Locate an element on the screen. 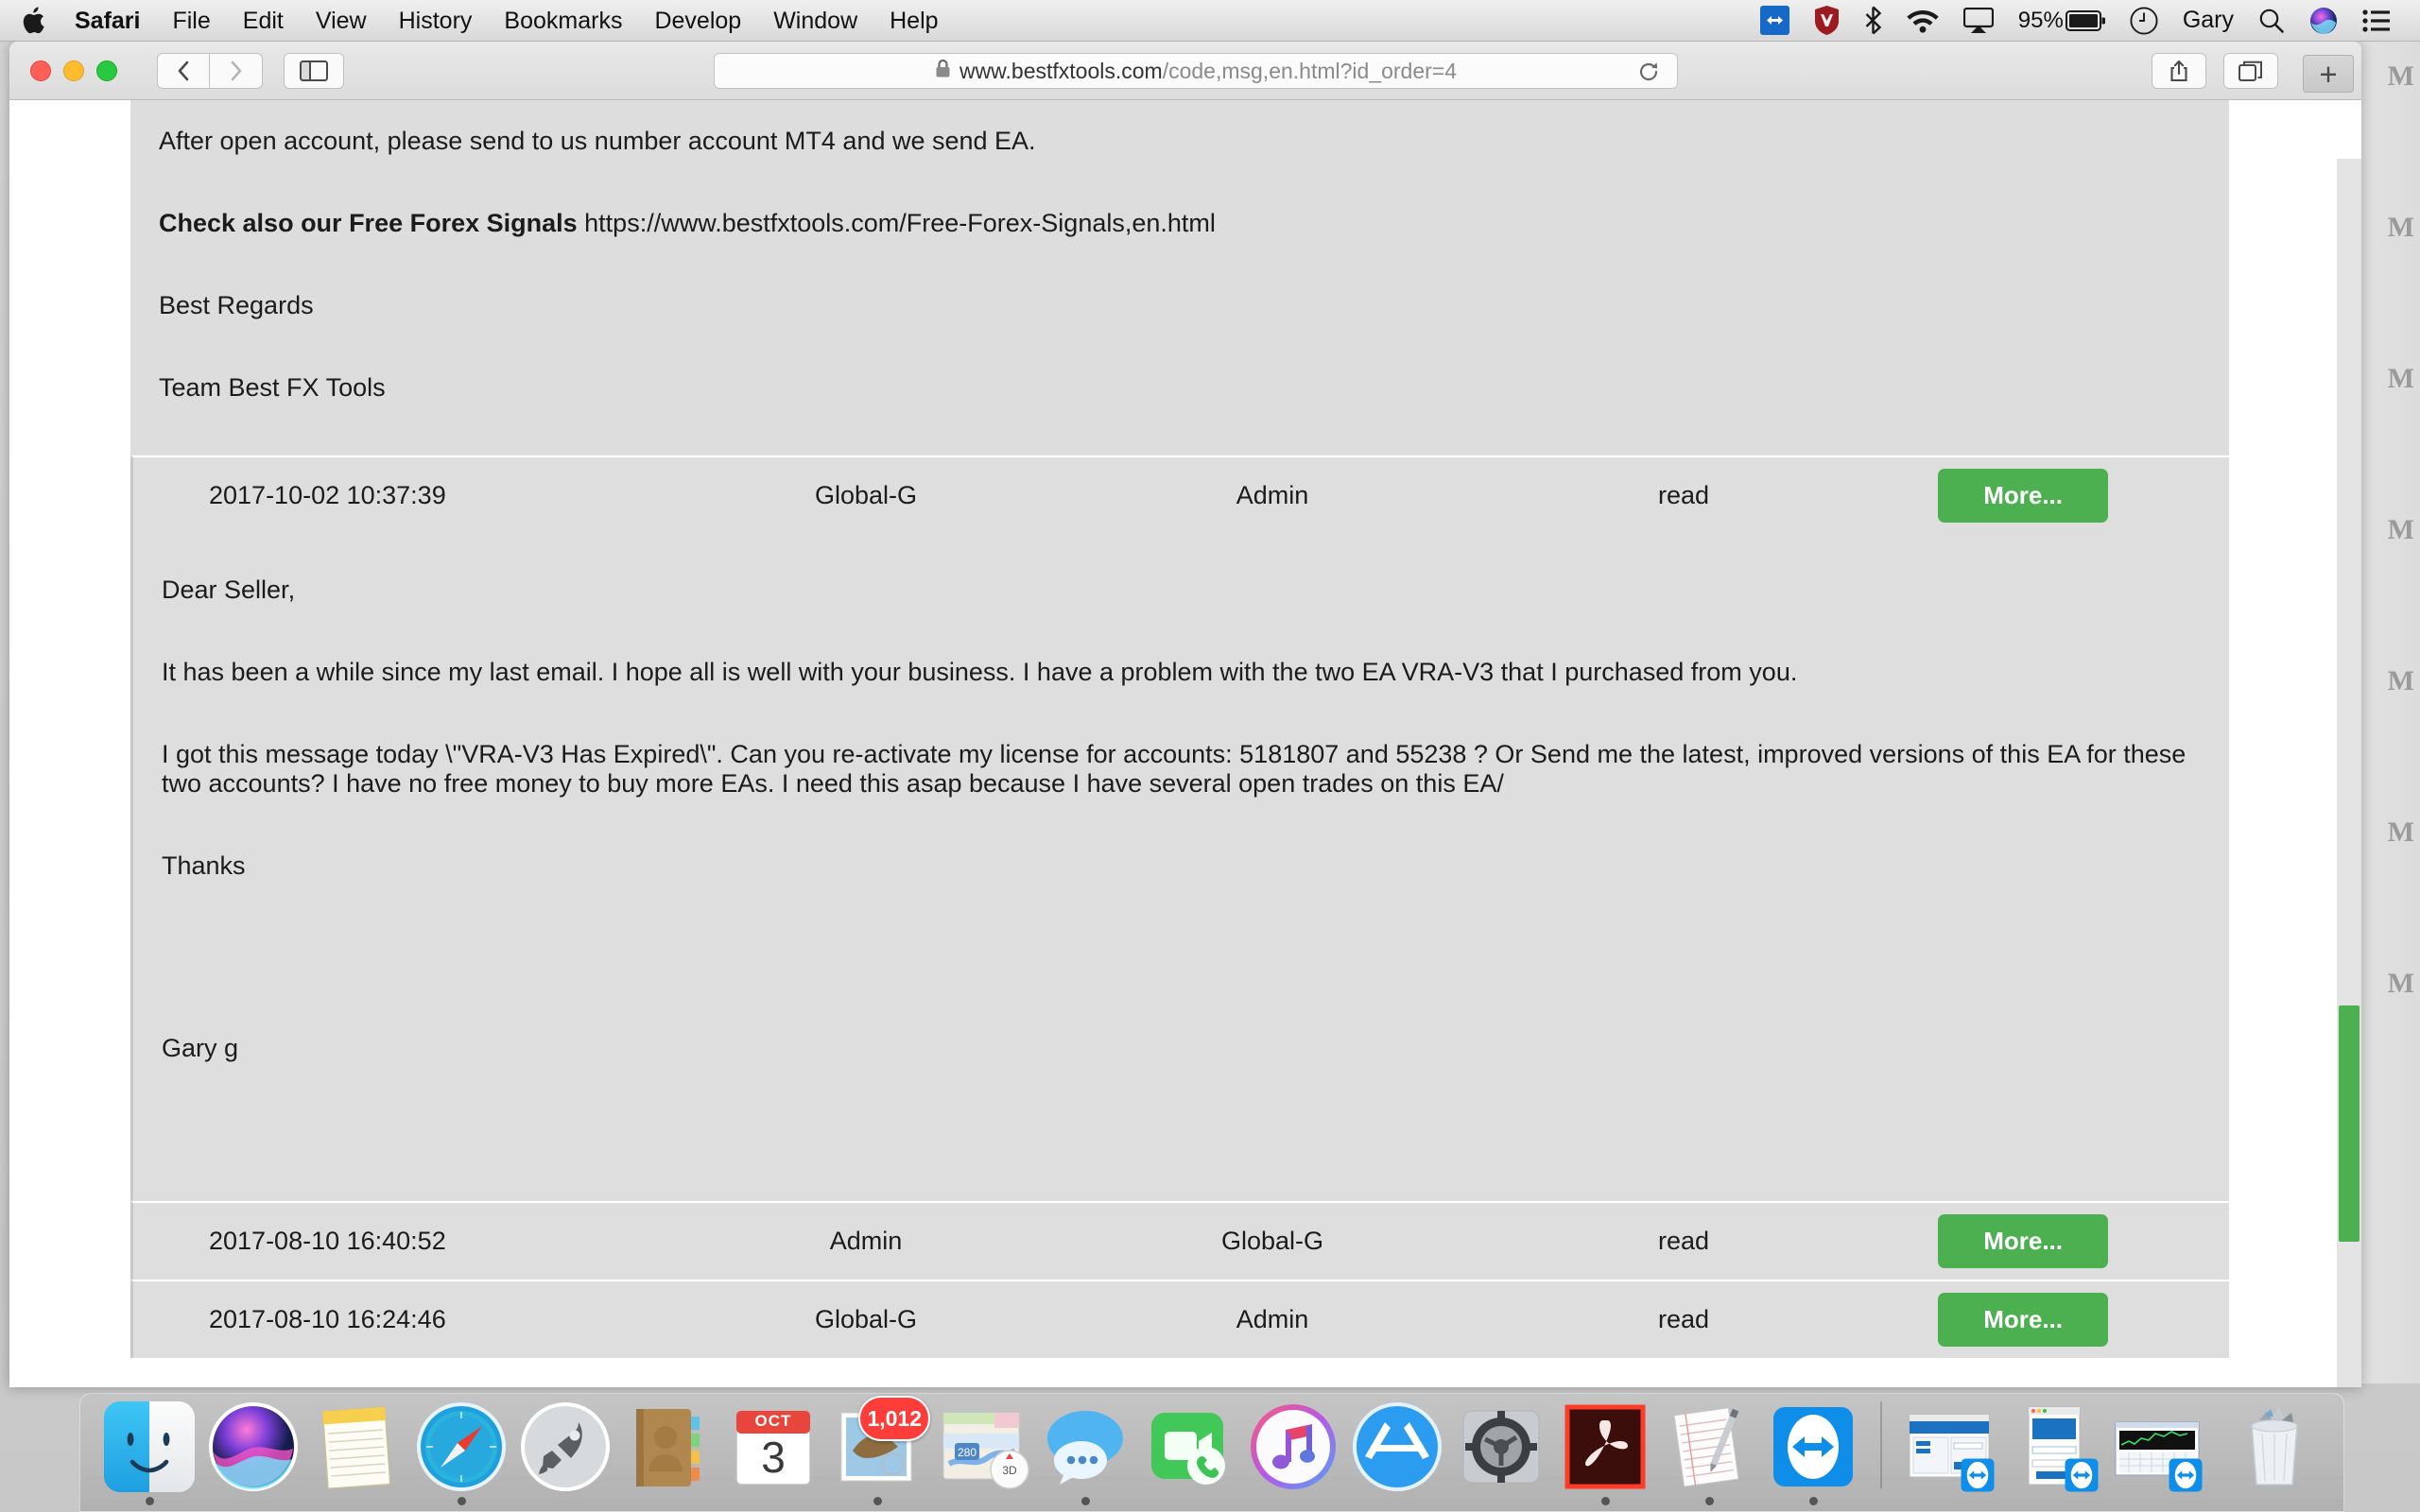  message-thanks: Thanks is located at coordinates (204, 866).